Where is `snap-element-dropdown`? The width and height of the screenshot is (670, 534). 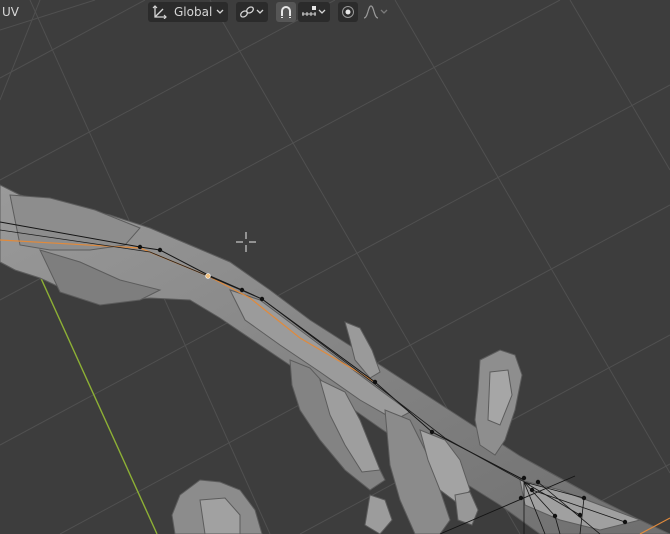
snap-element-dropdown is located at coordinates (314, 12).